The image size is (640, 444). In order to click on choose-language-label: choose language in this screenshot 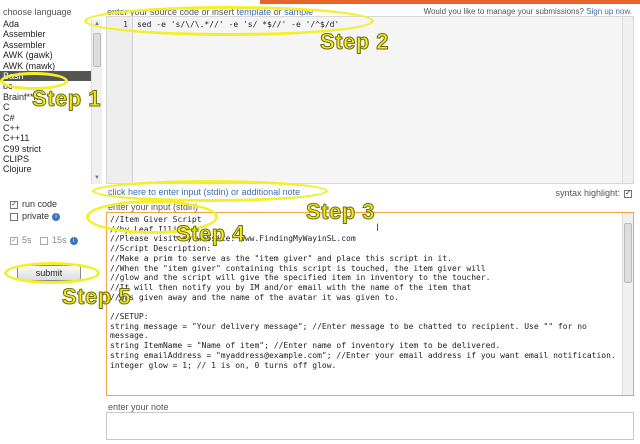, I will do `click(37, 12)`.